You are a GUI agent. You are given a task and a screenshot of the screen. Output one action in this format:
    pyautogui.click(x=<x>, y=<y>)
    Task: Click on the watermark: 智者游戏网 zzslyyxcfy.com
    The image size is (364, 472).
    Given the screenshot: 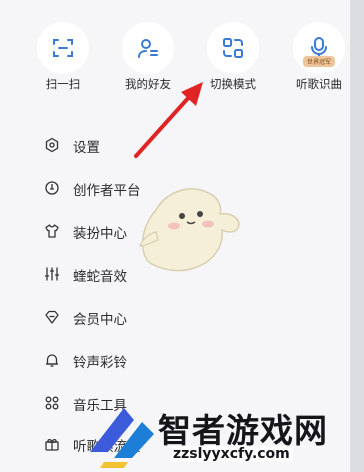 What is the action you would take?
    pyautogui.click(x=222, y=435)
    